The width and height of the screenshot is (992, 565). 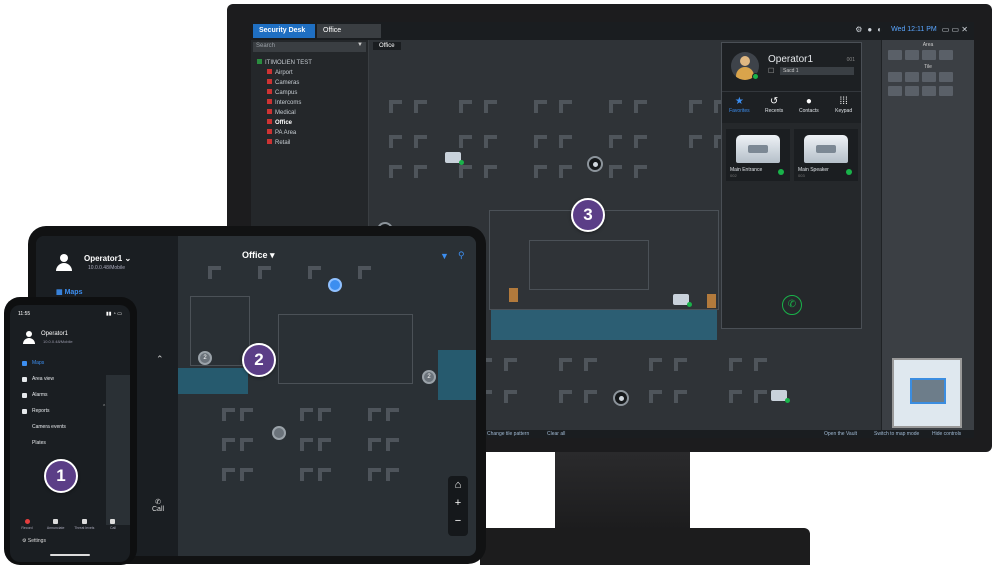 I want to click on phone-user: Operator1, so click(x=54, y=334).